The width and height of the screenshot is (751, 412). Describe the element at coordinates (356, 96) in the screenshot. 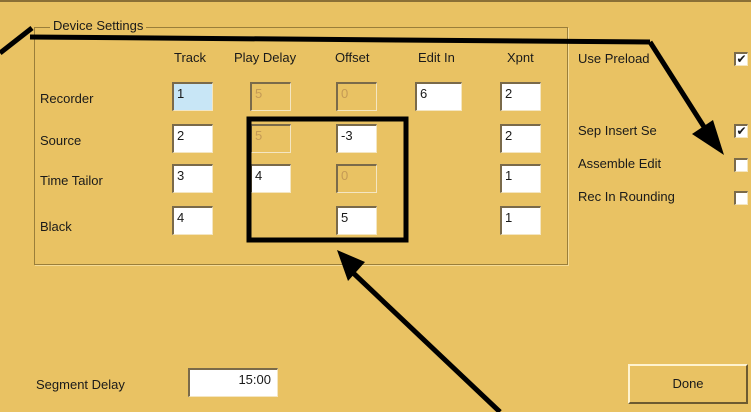

I see `recorder-offset-input: 0` at that location.